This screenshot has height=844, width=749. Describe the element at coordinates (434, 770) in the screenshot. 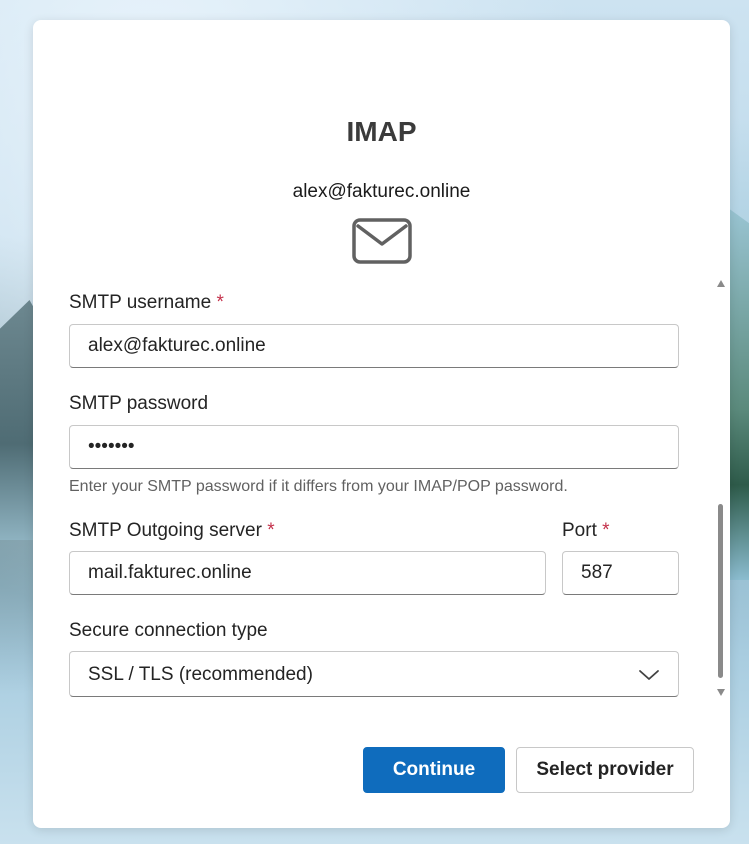

I see `continue-button: Continue` at that location.